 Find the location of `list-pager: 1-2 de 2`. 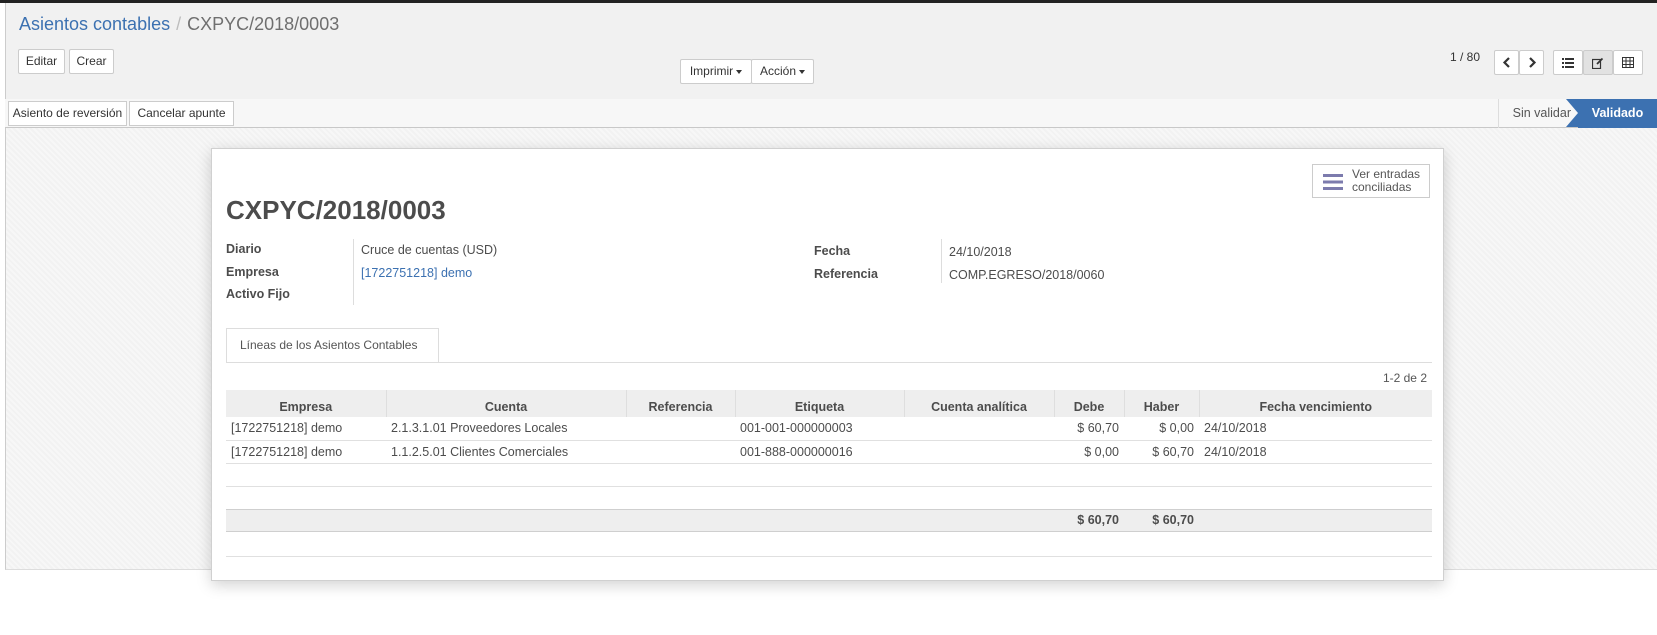

list-pager: 1-2 de 2 is located at coordinates (1405, 378).